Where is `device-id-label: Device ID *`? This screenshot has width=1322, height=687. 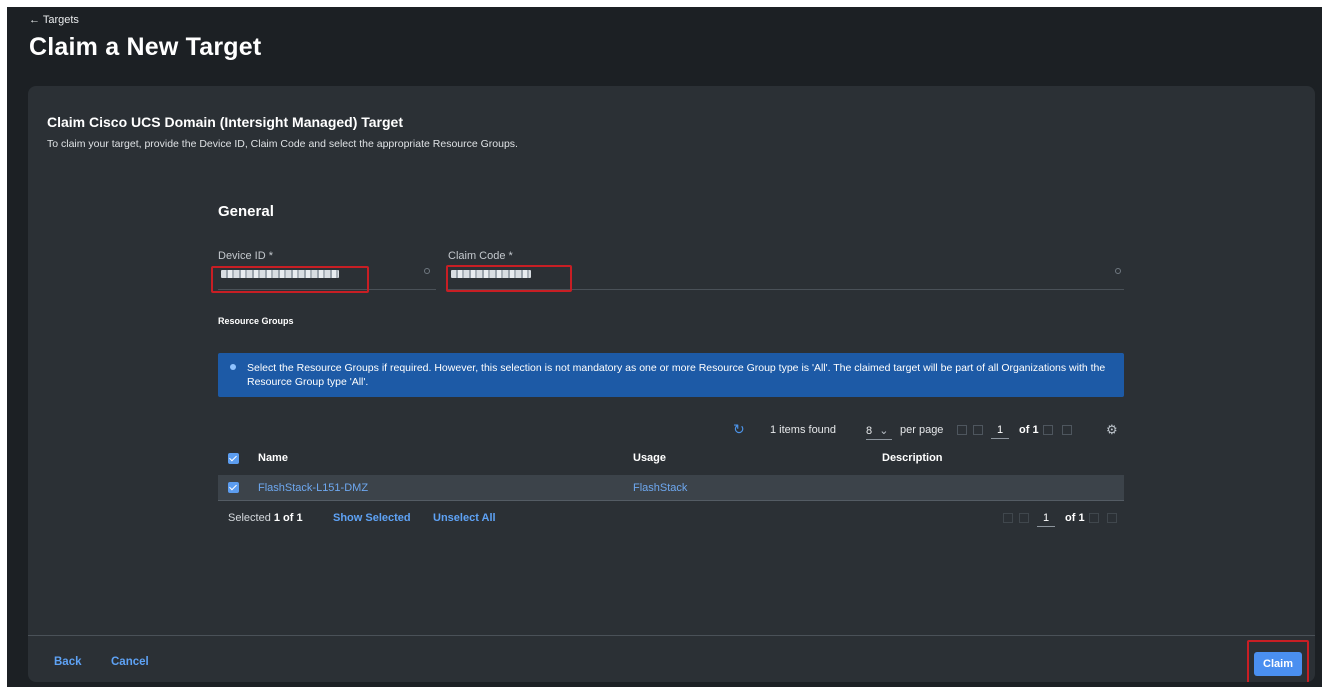 device-id-label: Device ID * is located at coordinates (246, 256).